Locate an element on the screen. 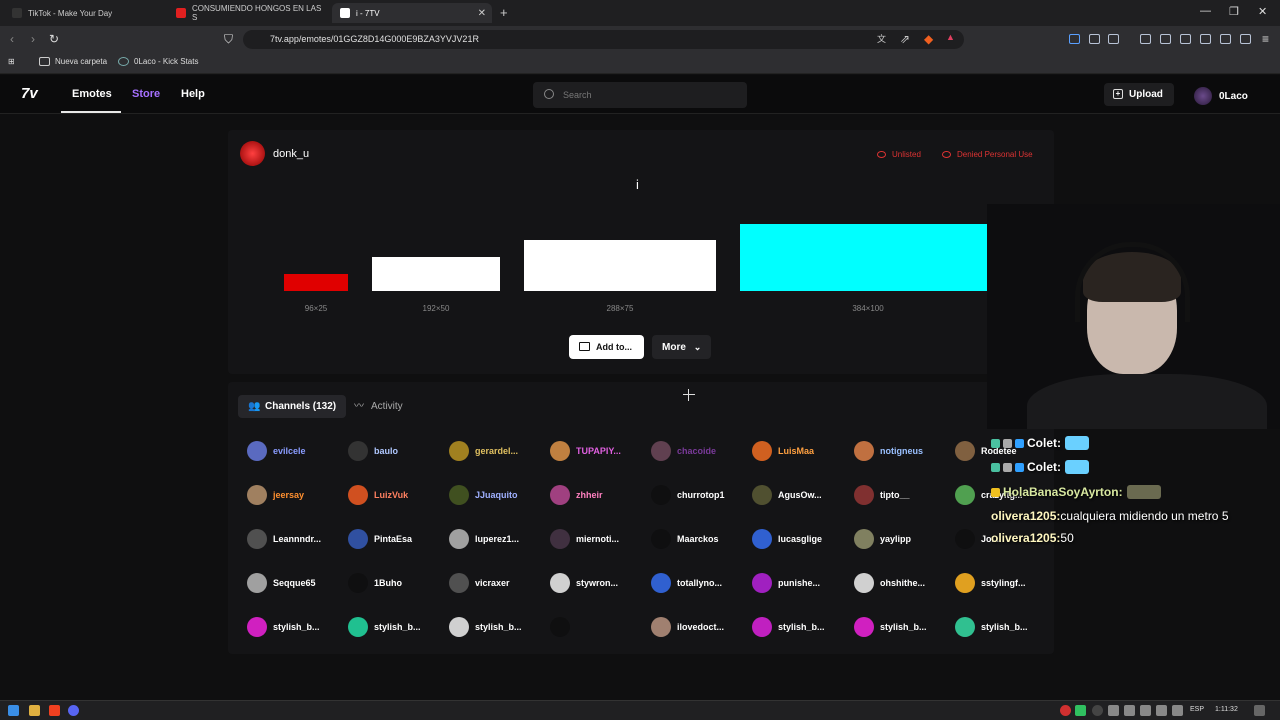 This screenshot has height=720, width=1280. channel-item: tipto__ is located at coordinates (882, 495).